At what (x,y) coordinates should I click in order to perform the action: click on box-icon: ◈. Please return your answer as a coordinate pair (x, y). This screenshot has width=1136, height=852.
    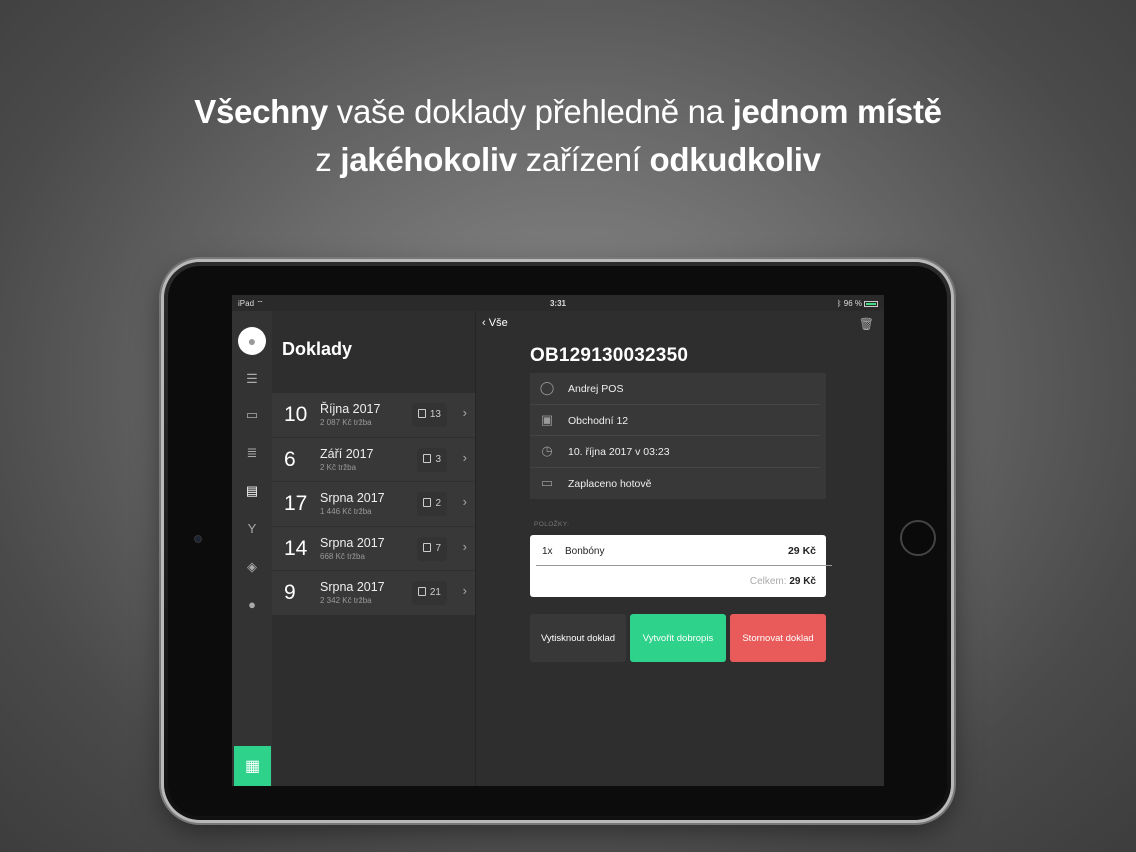
    Looking at the image, I should click on (252, 567).